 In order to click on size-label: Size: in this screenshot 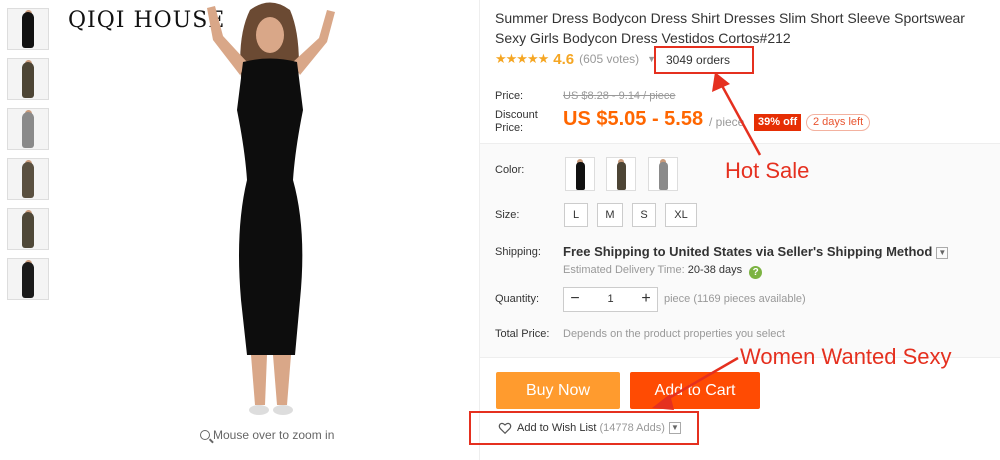, I will do `click(507, 215)`.